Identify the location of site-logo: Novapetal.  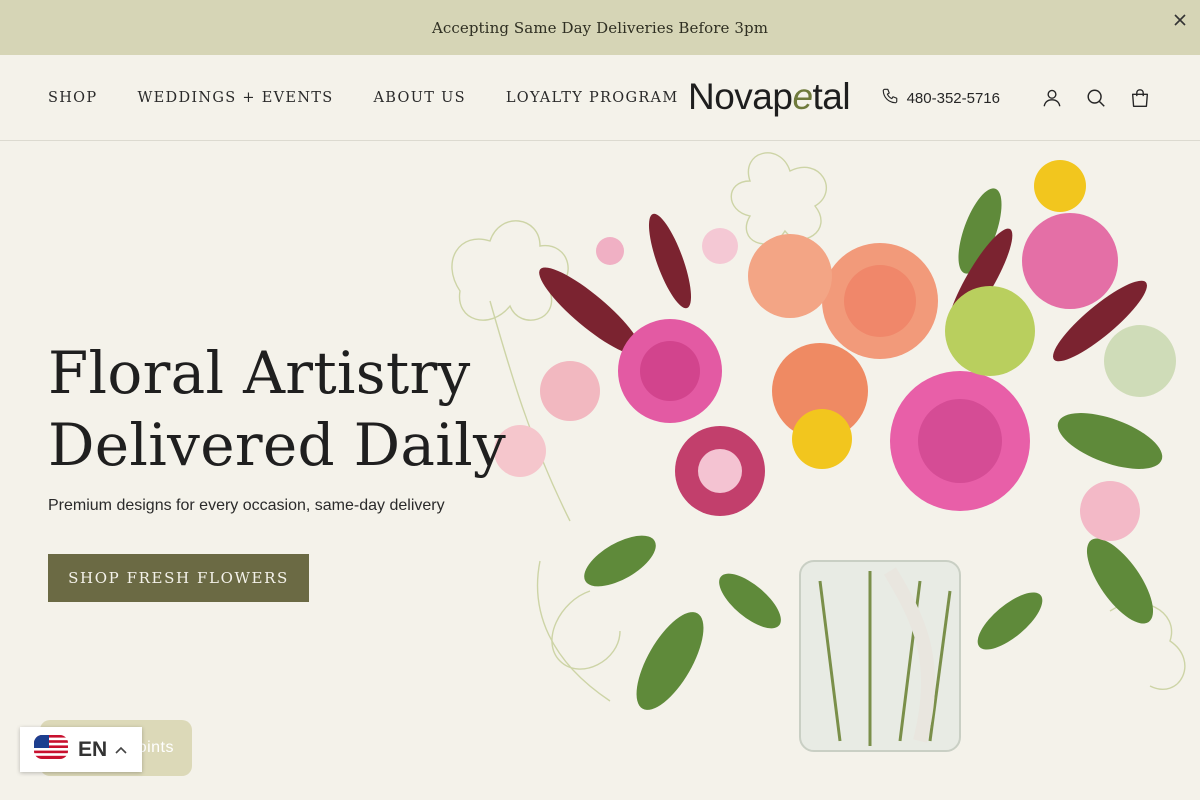
(769, 96).